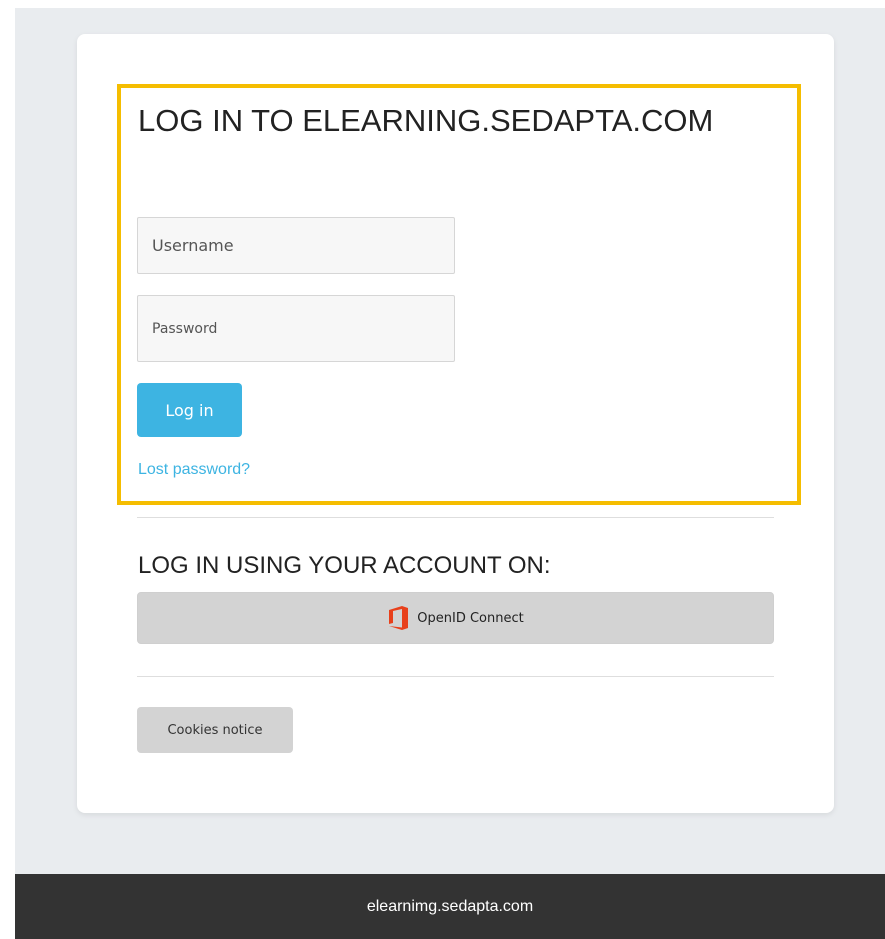 The width and height of the screenshot is (885, 939). I want to click on lost-password-link: Lost password?, so click(194, 470).